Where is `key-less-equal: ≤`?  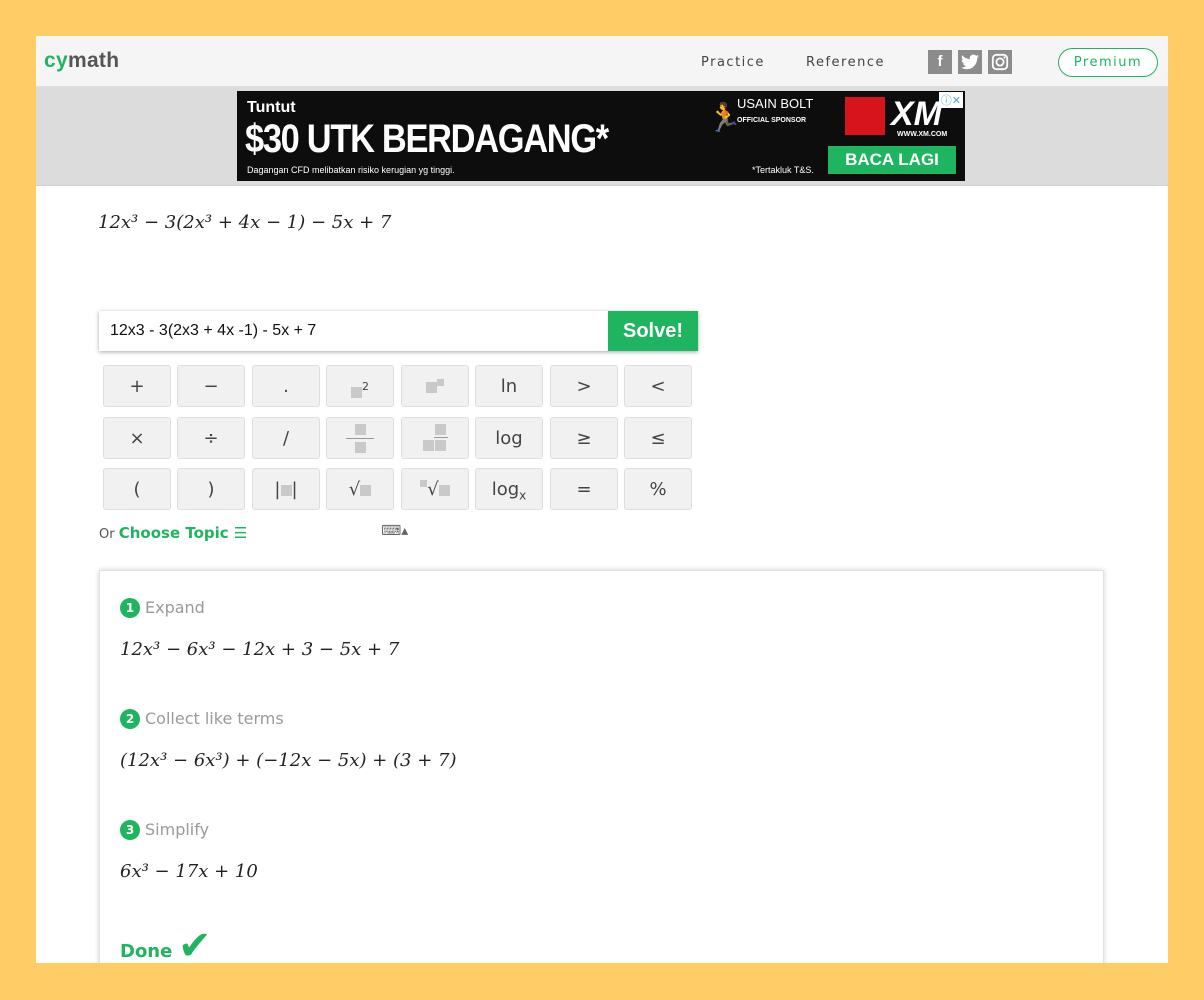 key-less-equal: ≤ is located at coordinates (658, 438).